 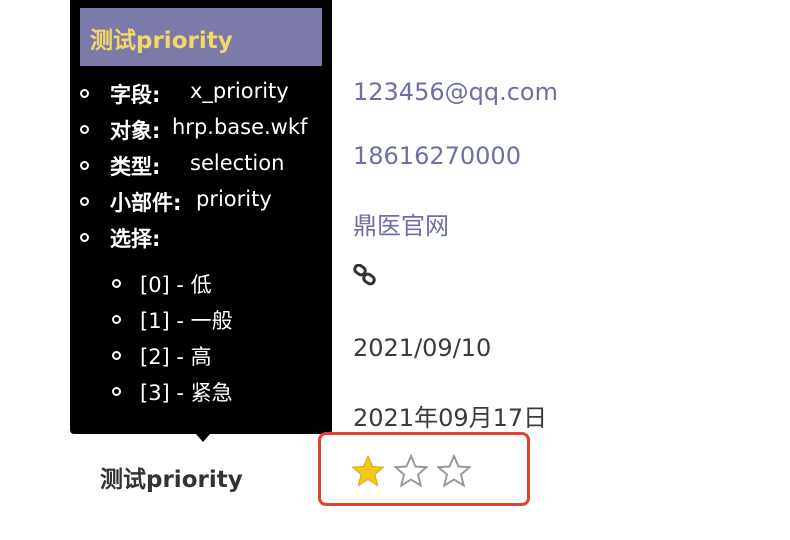 What do you see at coordinates (176, 357) in the screenshot?
I see `tooltip-option-text: [2] - 高` at bounding box center [176, 357].